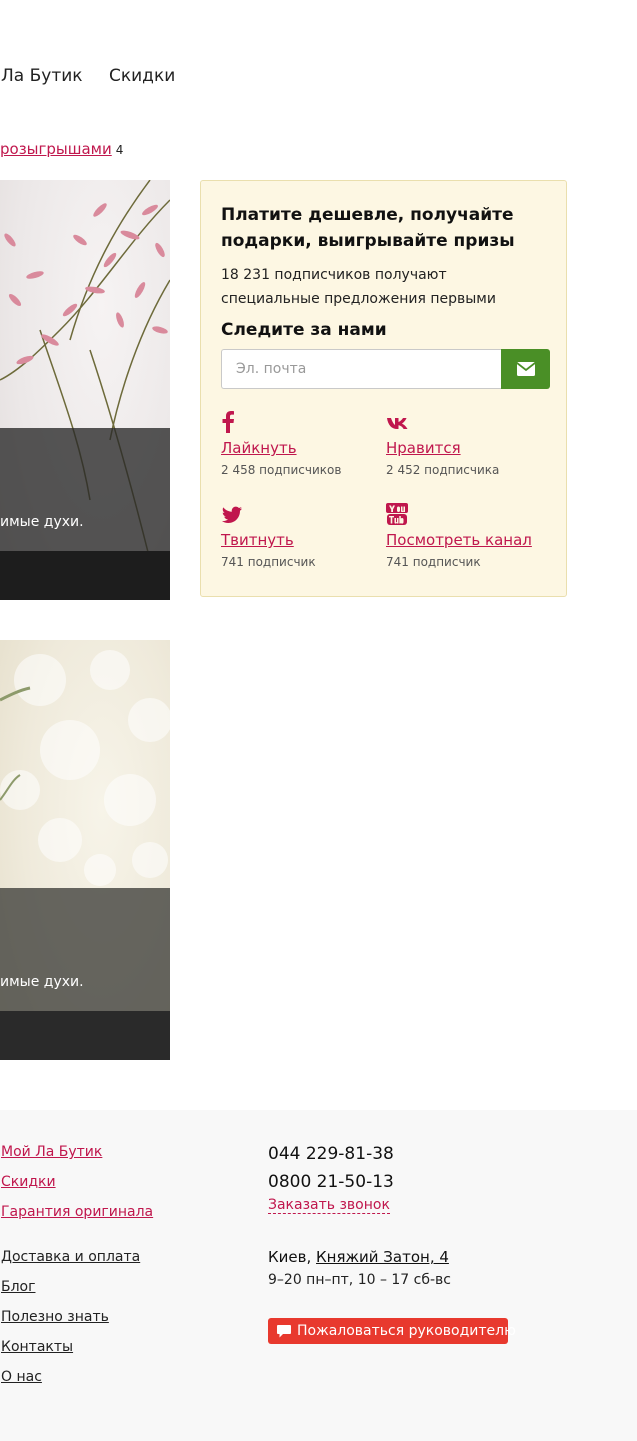 The image size is (637, 1441). What do you see at coordinates (359, 1280) in the screenshot?
I see `opening-hours: 9–20 пн–пт, 10 – 17 сб-вс` at bounding box center [359, 1280].